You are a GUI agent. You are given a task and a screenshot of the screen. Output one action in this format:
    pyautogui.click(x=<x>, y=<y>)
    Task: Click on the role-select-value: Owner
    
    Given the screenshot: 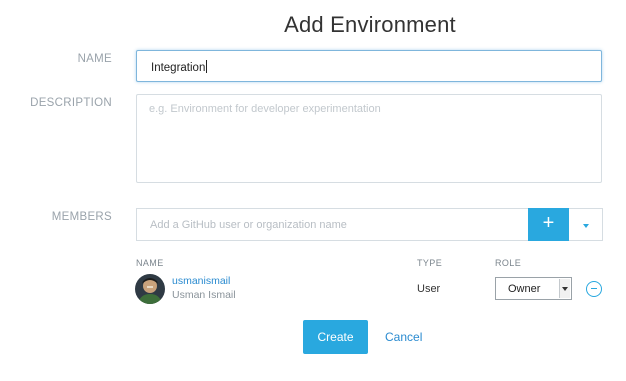 What is the action you would take?
    pyautogui.click(x=524, y=289)
    